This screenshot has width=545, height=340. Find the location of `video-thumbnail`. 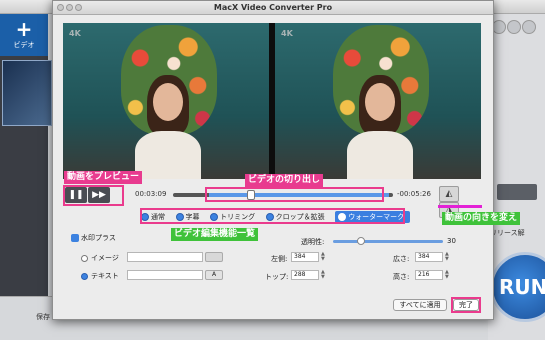

video-thumbnail is located at coordinates (27, 93).